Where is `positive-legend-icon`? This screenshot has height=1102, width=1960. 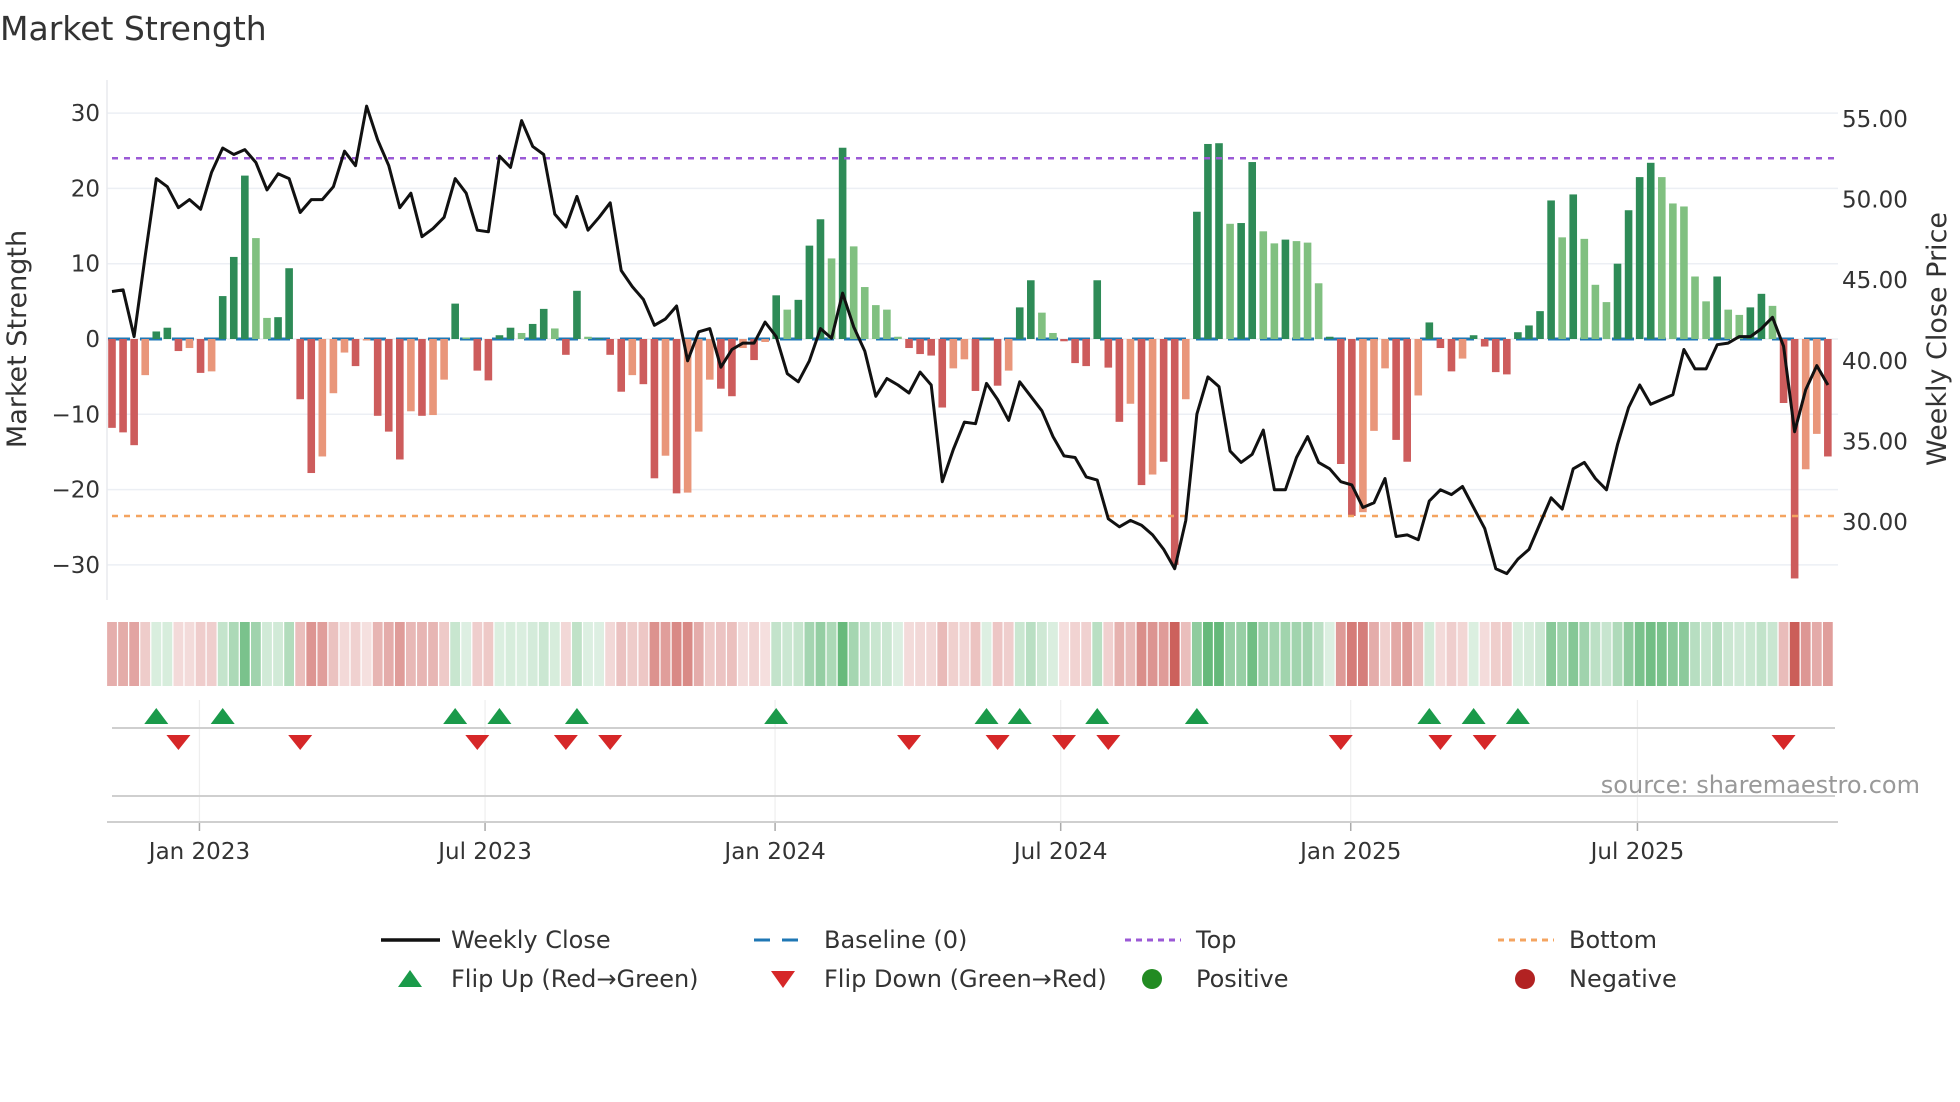
positive-legend-icon is located at coordinates (1152, 979).